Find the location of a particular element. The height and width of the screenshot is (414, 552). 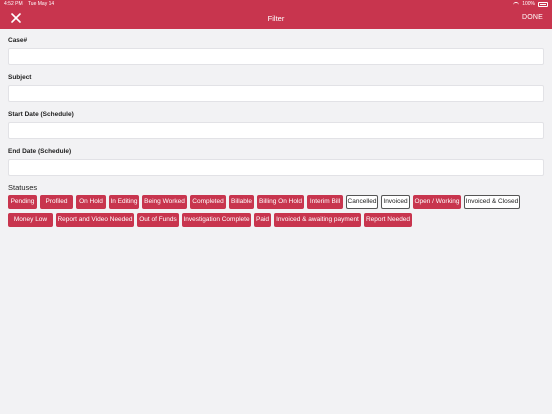

status-chip-report-and-video-needed: Report and Video Needed is located at coordinates (95, 220).